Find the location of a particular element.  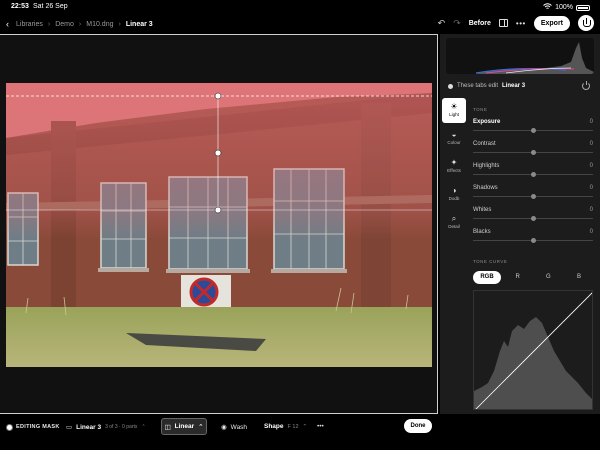

undo-icon: ↶ is located at coordinates (442, 23).